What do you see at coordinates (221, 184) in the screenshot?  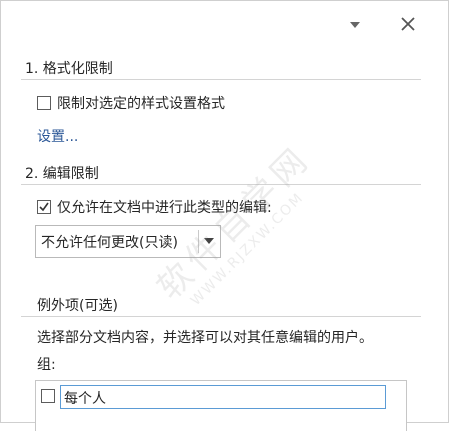 I see `section2-divider` at bounding box center [221, 184].